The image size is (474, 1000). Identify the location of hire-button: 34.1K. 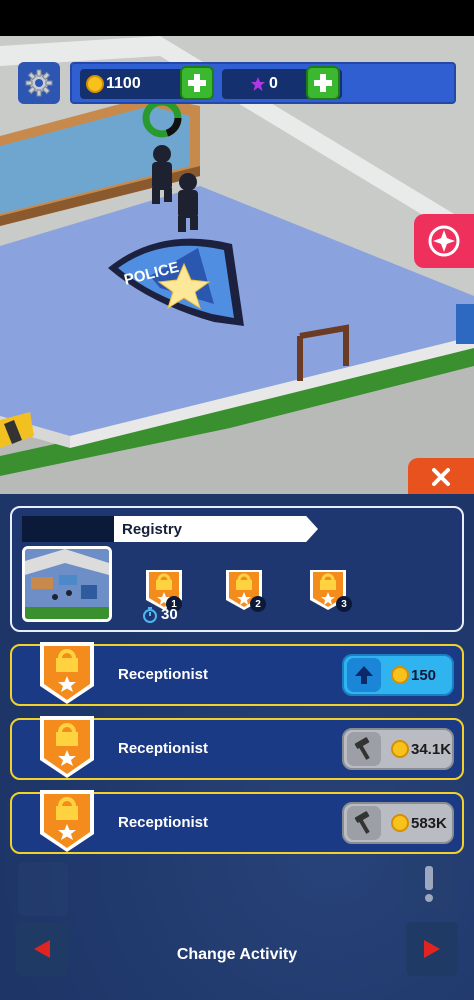
(398, 749).